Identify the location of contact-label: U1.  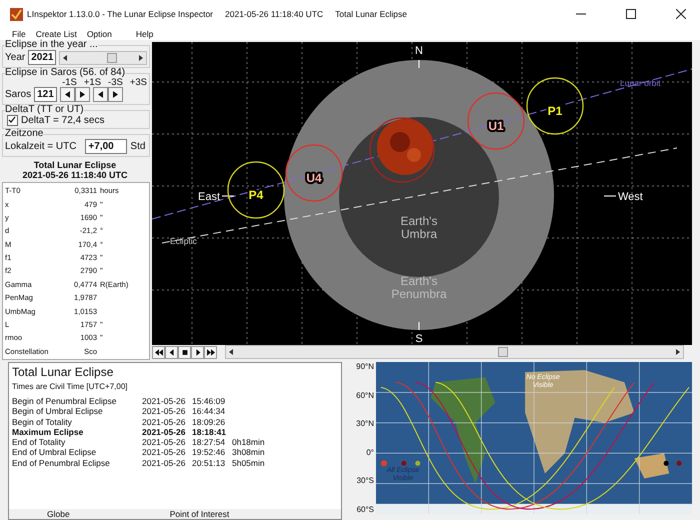
(496, 126).